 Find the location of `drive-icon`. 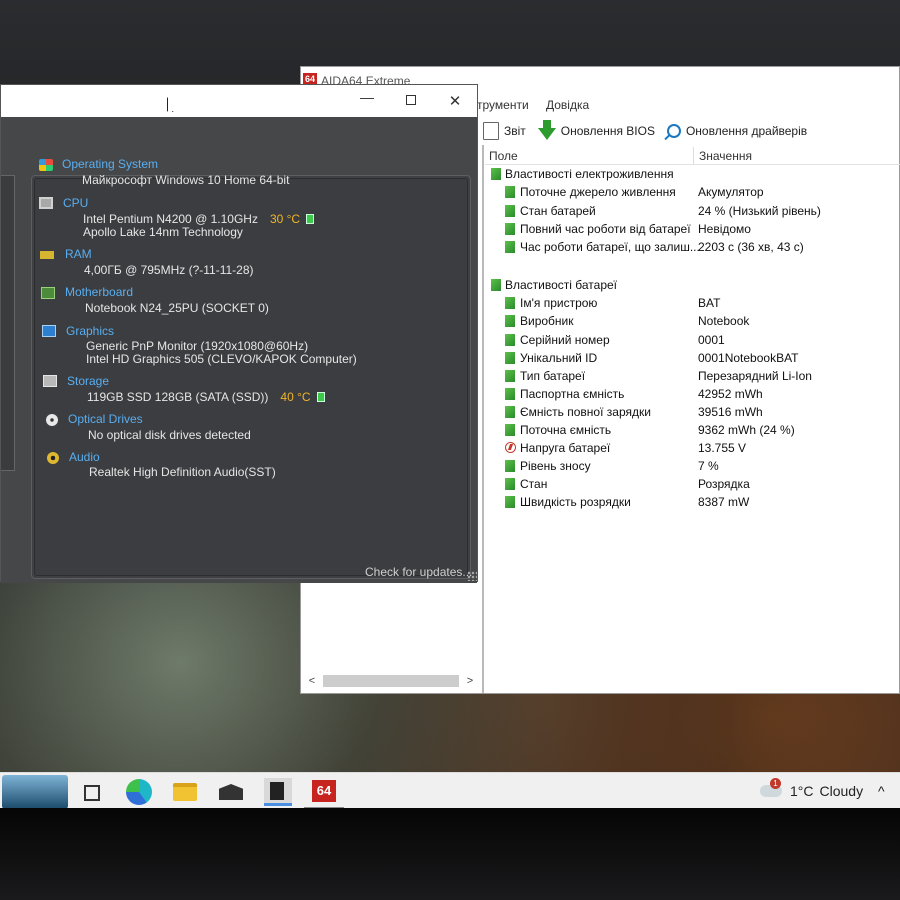

drive-icon is located at coordinates (50, 381).